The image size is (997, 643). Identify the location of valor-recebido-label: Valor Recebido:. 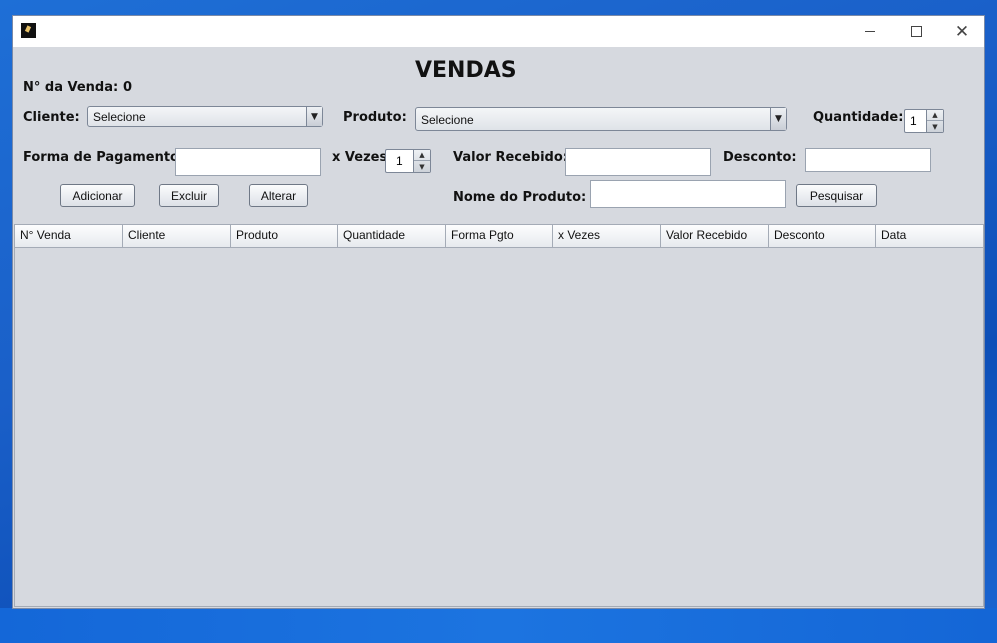
(510, 157).